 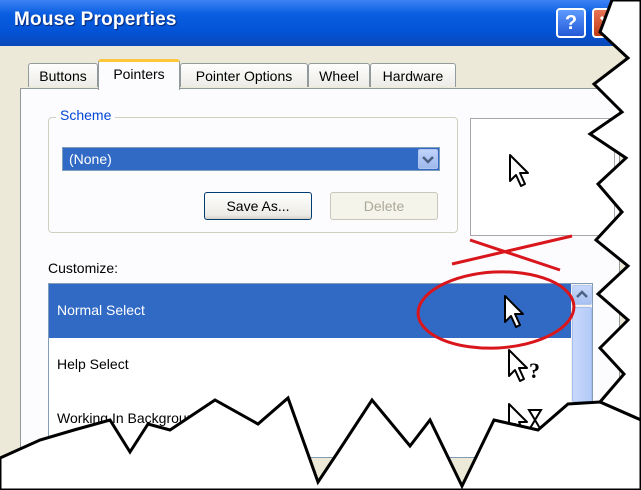 What do you see at coordinates (525, 419) in the screenshot?
I see `busy-cursor-icon` at bounding box center [525, 419].